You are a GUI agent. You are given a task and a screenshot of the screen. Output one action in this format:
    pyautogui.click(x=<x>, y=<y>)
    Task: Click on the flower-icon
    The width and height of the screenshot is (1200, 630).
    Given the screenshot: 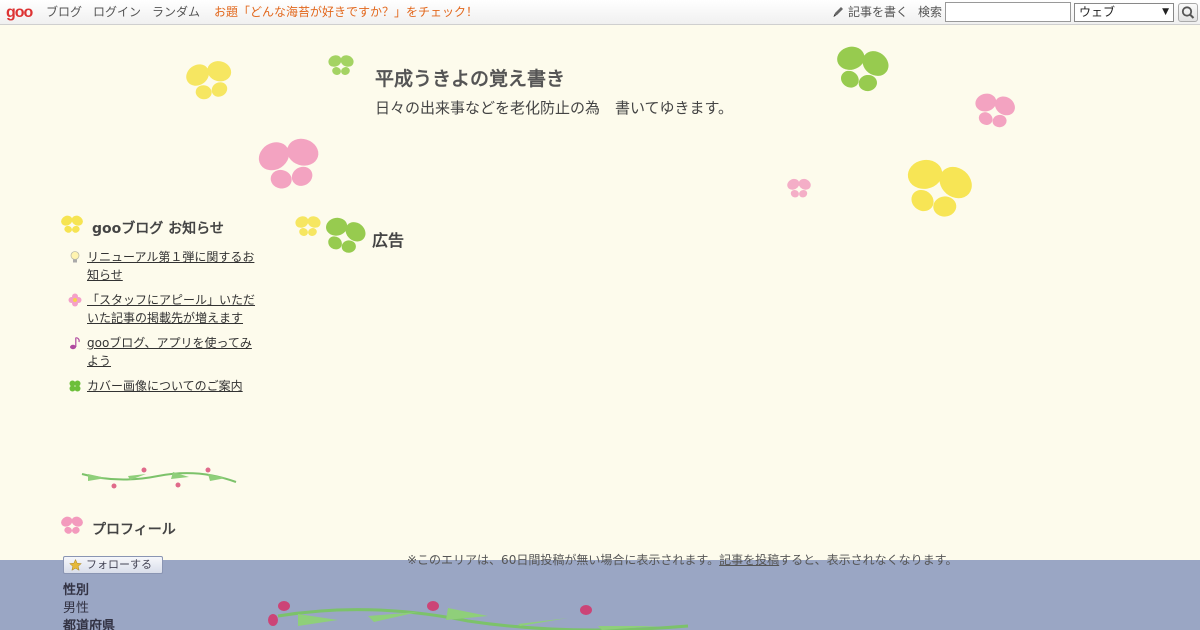 What is the action you would take?
    pyautogui.click(x=75, y=300)
    